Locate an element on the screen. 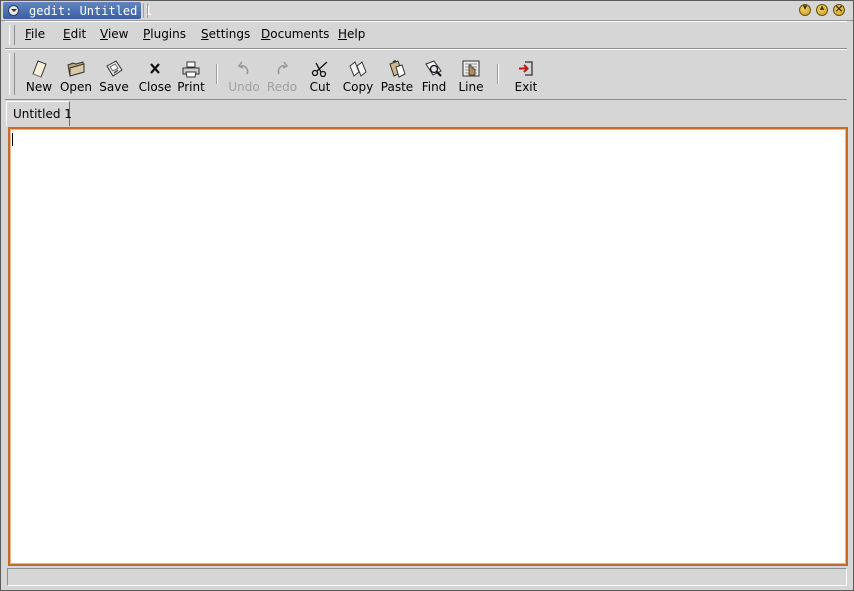  tab-untitled-1: Untitled 1 is located at coordinates (39, 113).